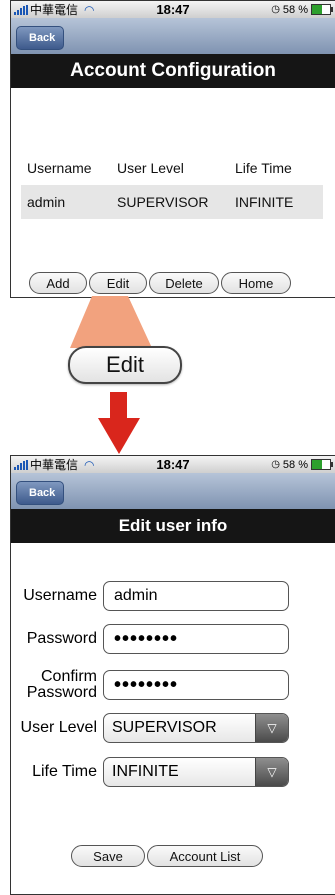  What do you see at coordinates (150, 168) in the screenshot?
I see `header-user-level: User Level` at bounding box center [150, 168].